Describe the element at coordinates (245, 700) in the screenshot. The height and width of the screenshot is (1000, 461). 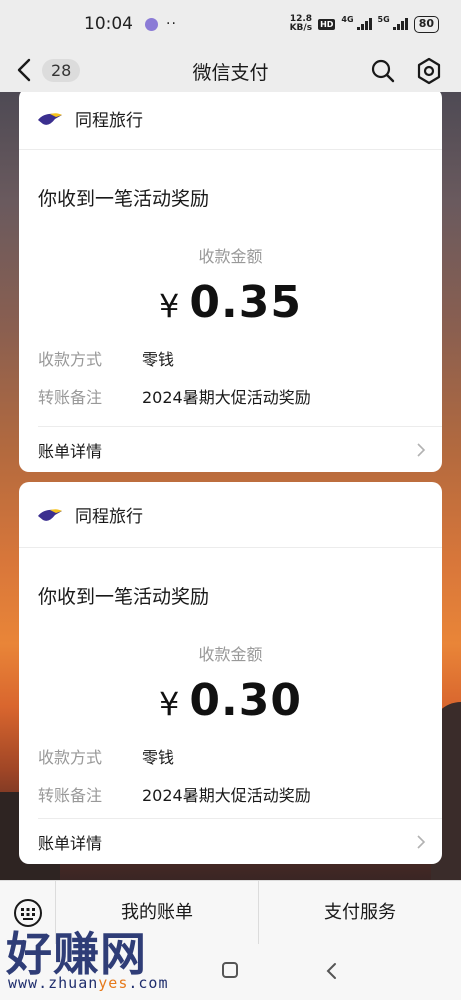
I see `amount-value: 0.30` at that location.